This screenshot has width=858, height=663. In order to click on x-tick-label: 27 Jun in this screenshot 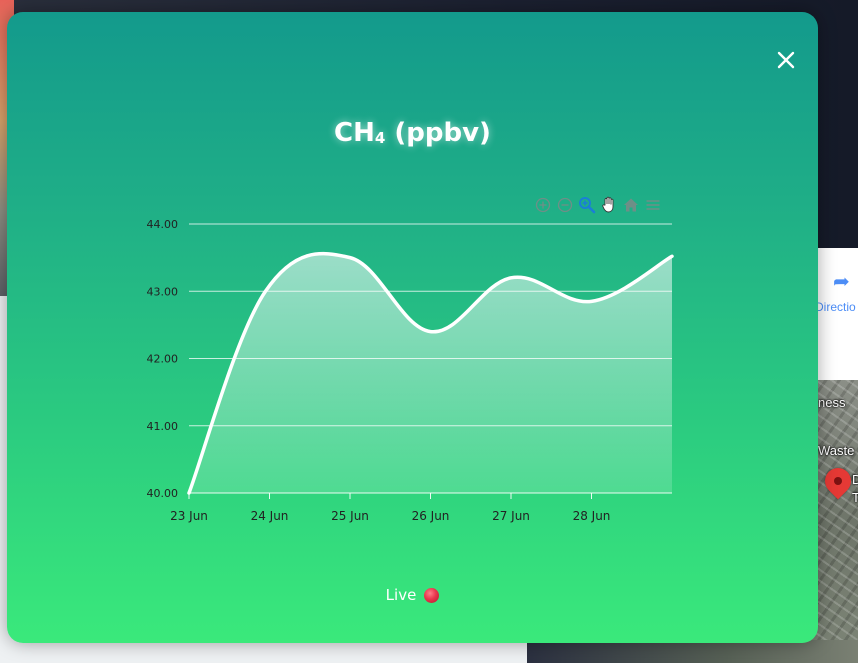, I will do `click(511, 516)`.